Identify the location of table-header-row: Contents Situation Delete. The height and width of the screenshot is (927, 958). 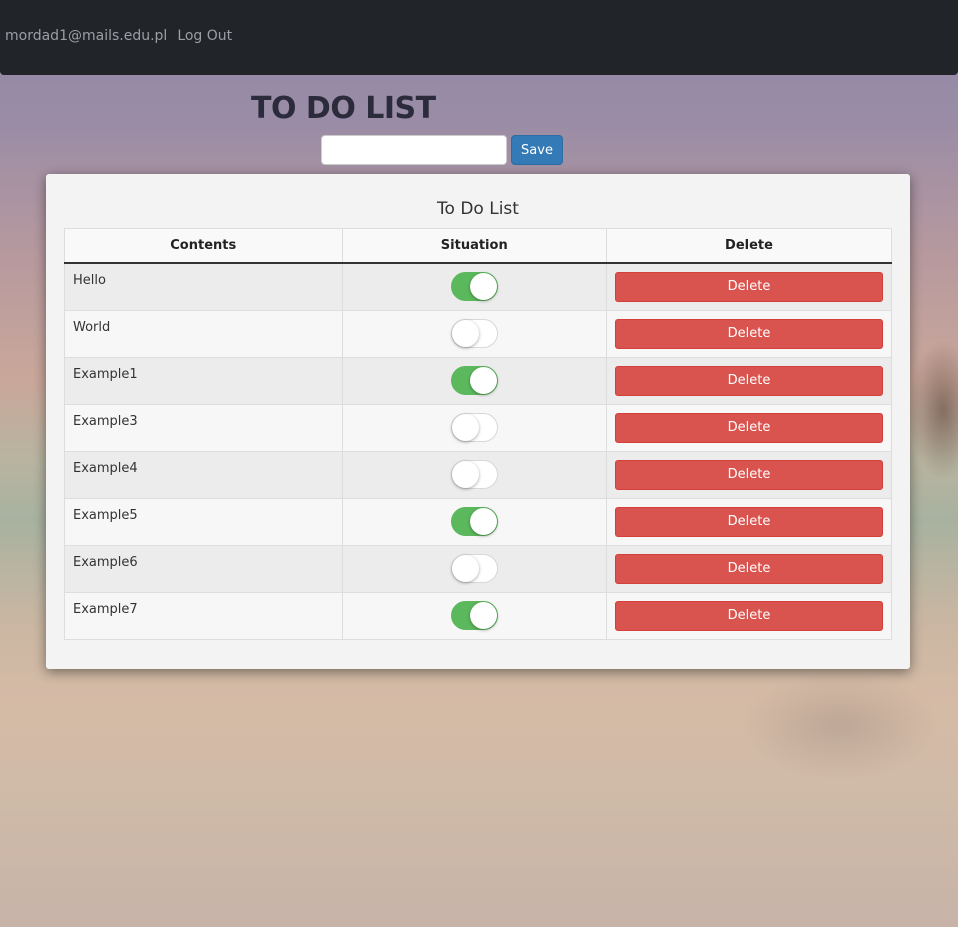
(478, 246).